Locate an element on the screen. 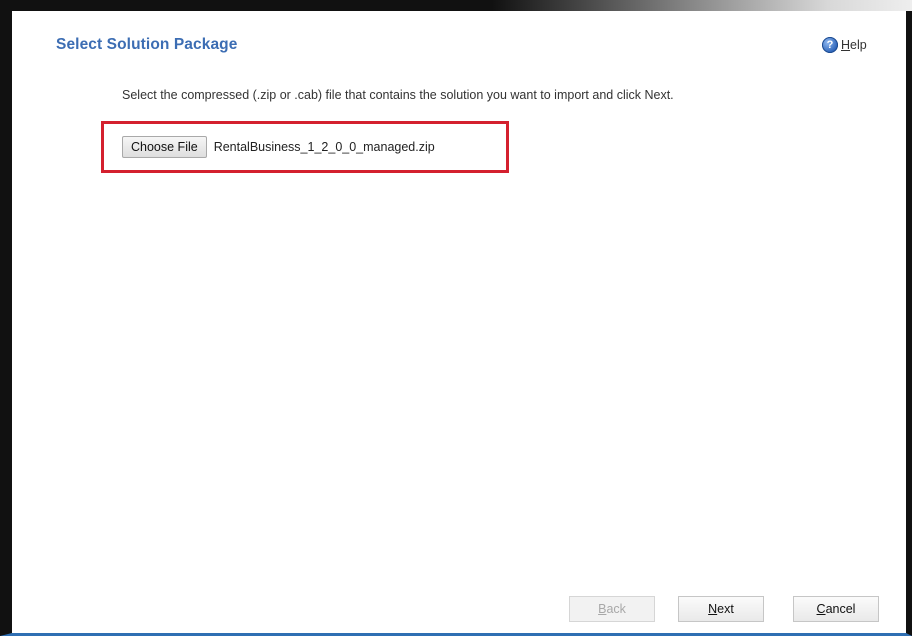 The height and width of the screenshot is (636, 912). window-edge is located at coordinates (702, 5).